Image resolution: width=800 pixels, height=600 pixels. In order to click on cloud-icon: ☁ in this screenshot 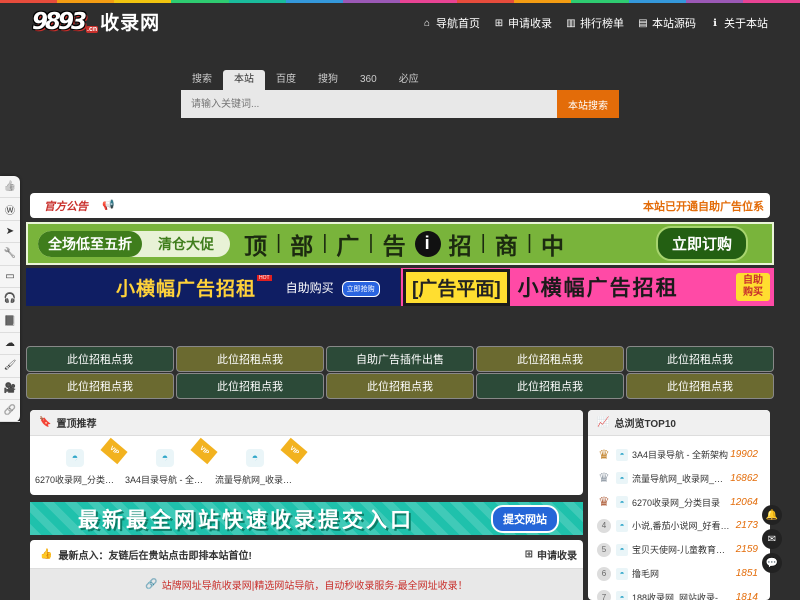, I will do `click(10, 344)`.